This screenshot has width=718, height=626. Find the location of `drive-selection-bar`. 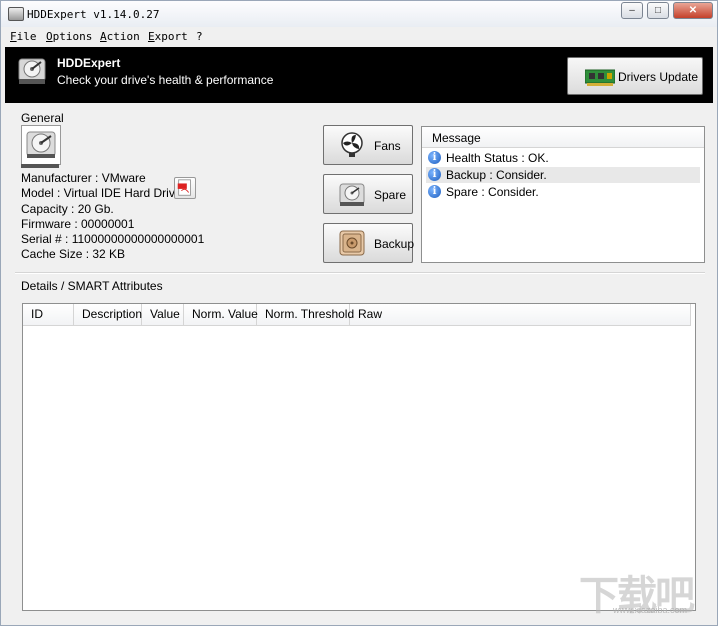

drive-selection-bar is located at coordinates (40, 166).